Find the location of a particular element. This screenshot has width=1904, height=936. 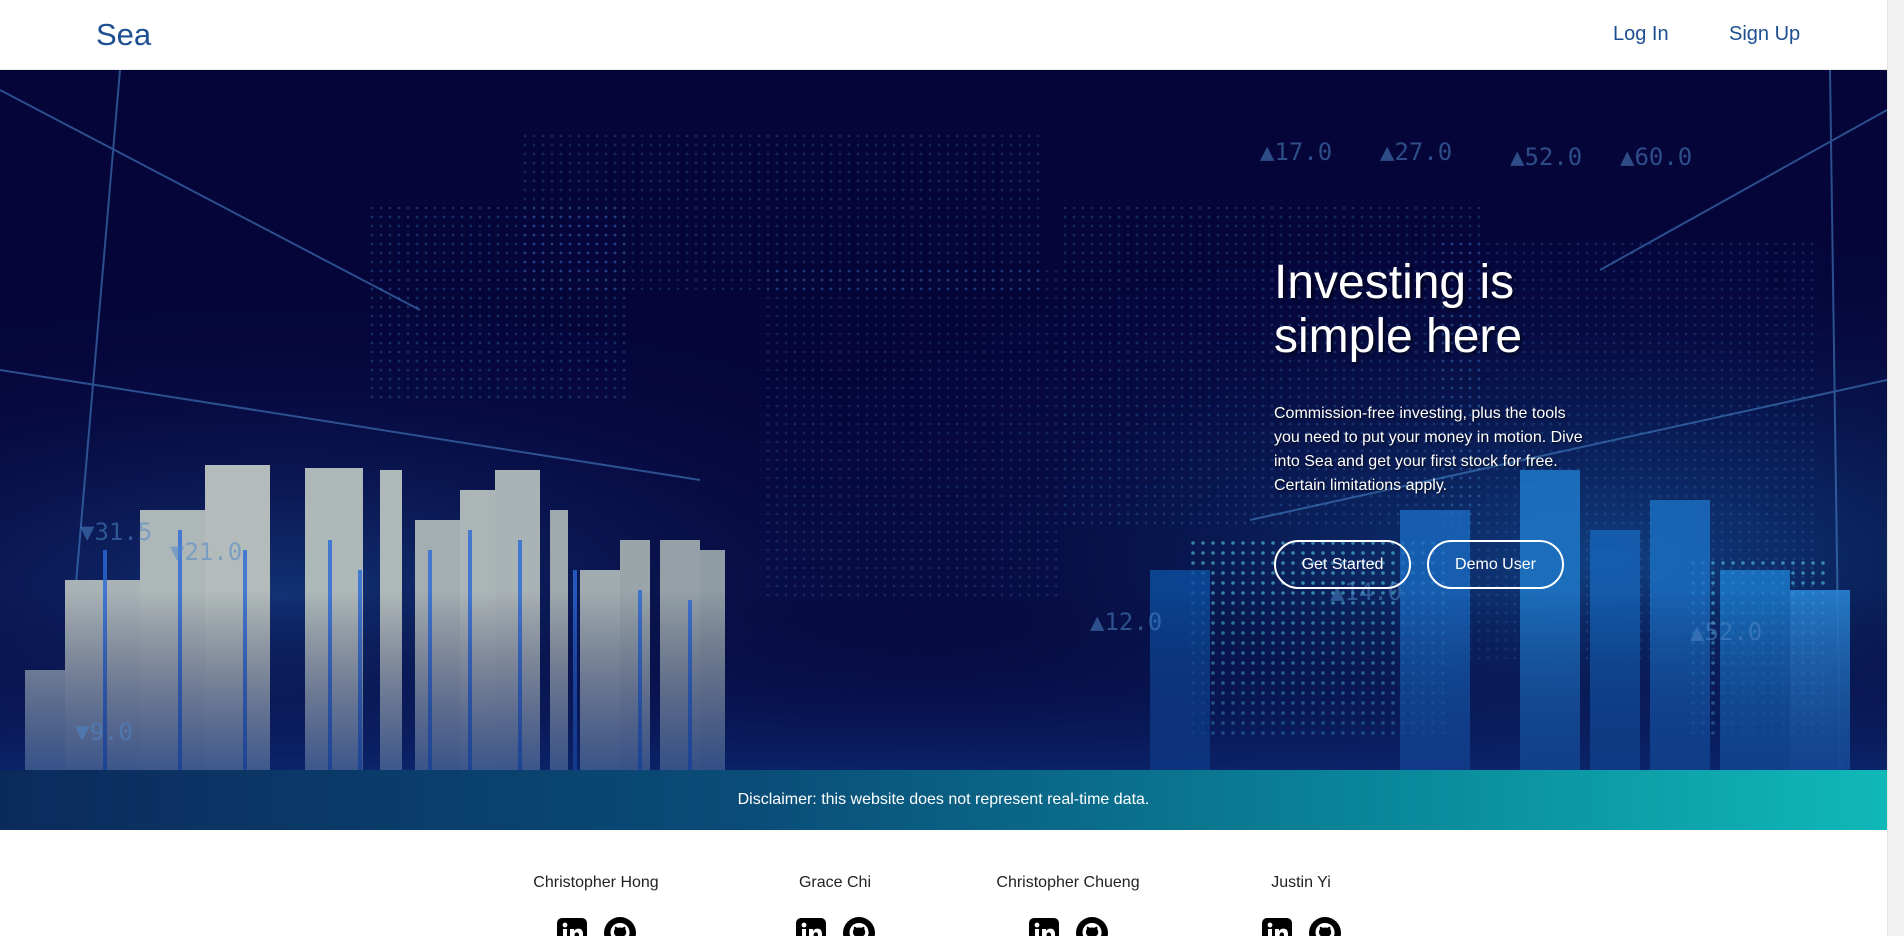

scrollbar is located at coordinates (1895, 468).